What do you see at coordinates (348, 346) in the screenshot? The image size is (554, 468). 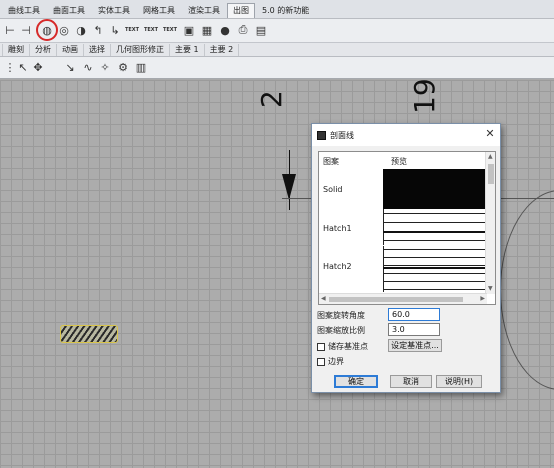 I see `store-base-point-label: 储存基准点` at bounding box center [348, 346].